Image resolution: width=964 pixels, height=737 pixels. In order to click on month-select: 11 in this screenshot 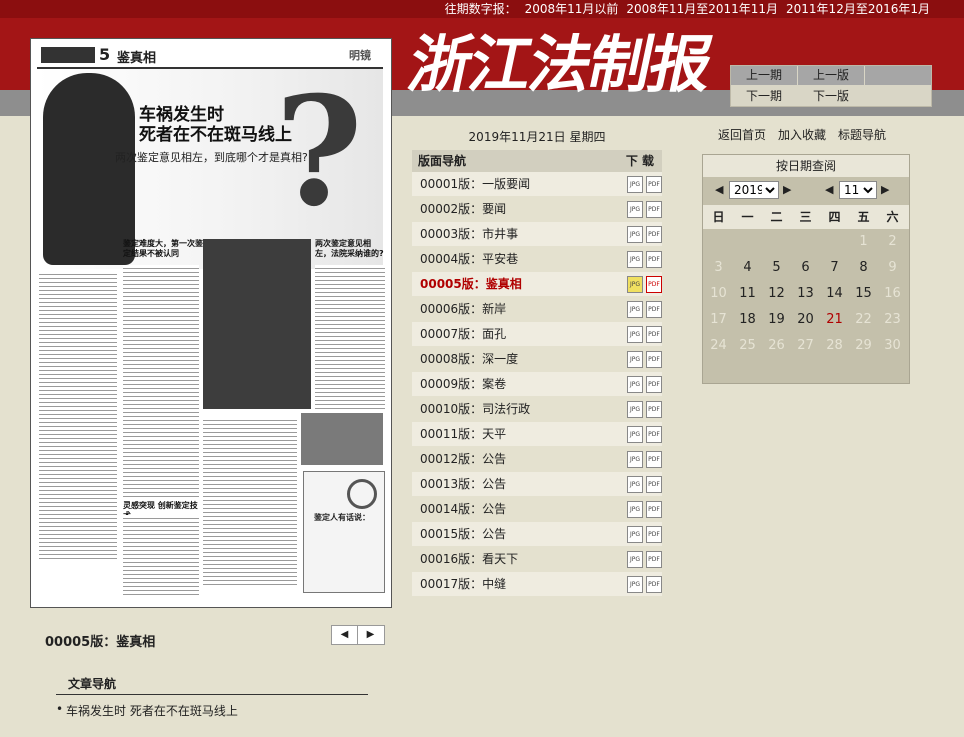, I will do `click(858, 190)`.